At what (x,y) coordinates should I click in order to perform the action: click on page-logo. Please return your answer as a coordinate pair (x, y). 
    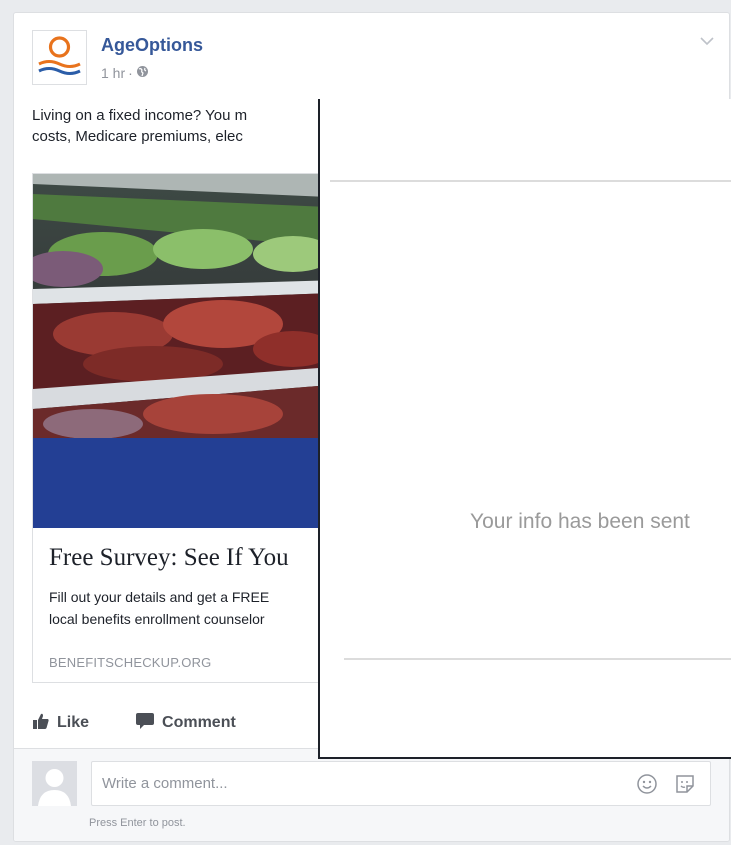
    Looking at the image, I should click on (59, 57).